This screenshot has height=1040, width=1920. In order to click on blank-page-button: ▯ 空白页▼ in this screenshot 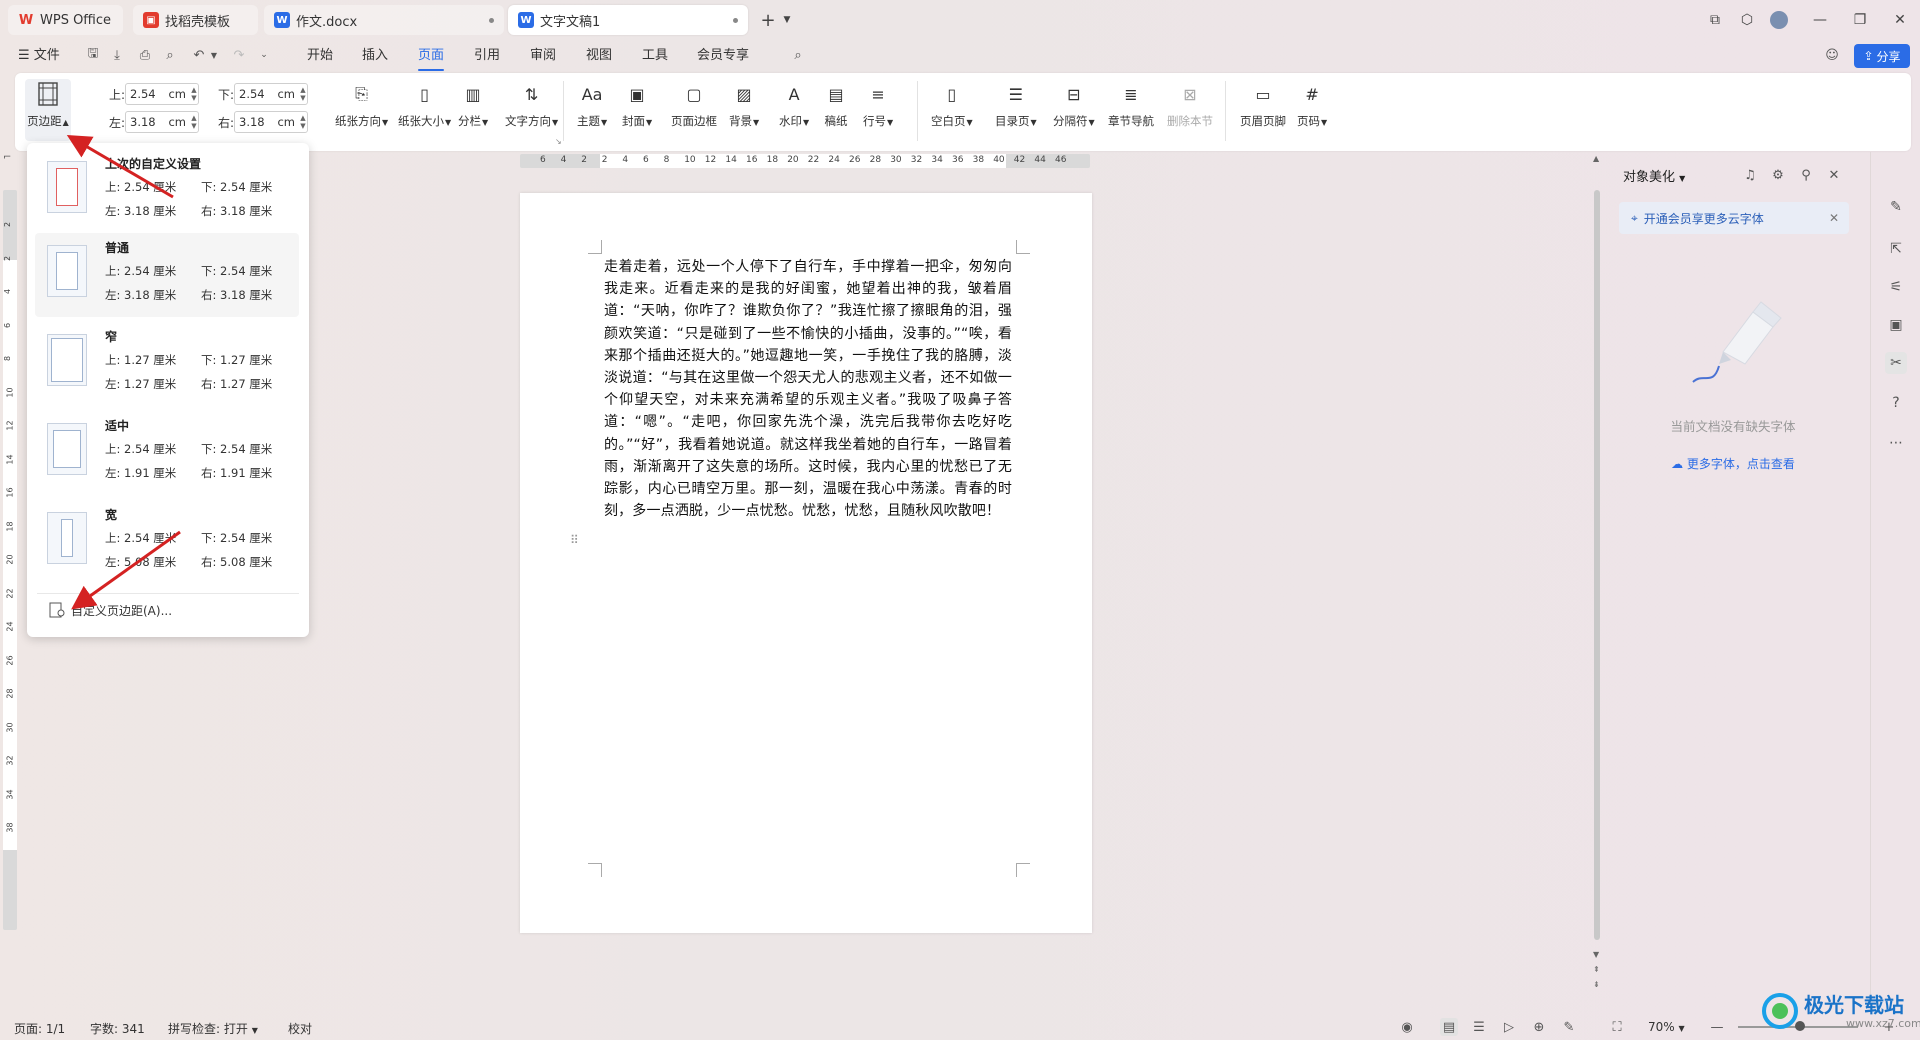, I will do `click(952, 110)`.